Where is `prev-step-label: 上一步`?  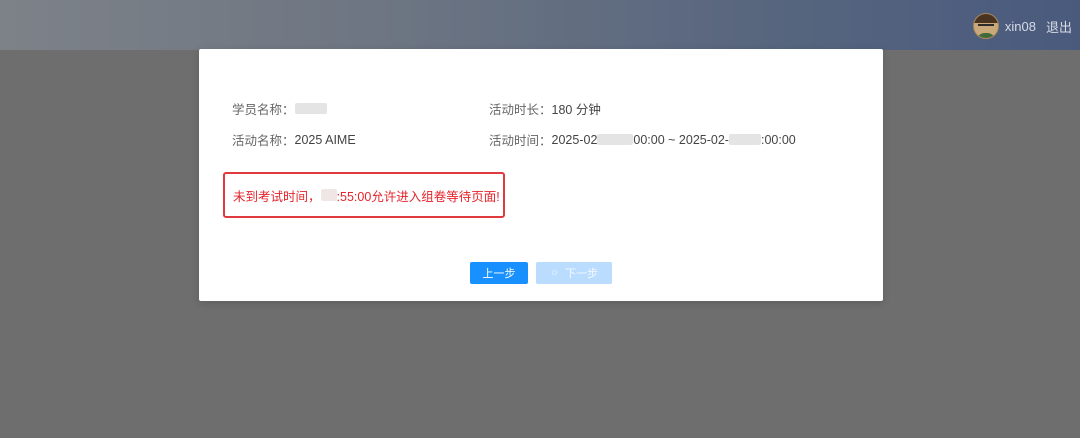
prev-step-label: 上一步 is located at coordinates (499, 274).